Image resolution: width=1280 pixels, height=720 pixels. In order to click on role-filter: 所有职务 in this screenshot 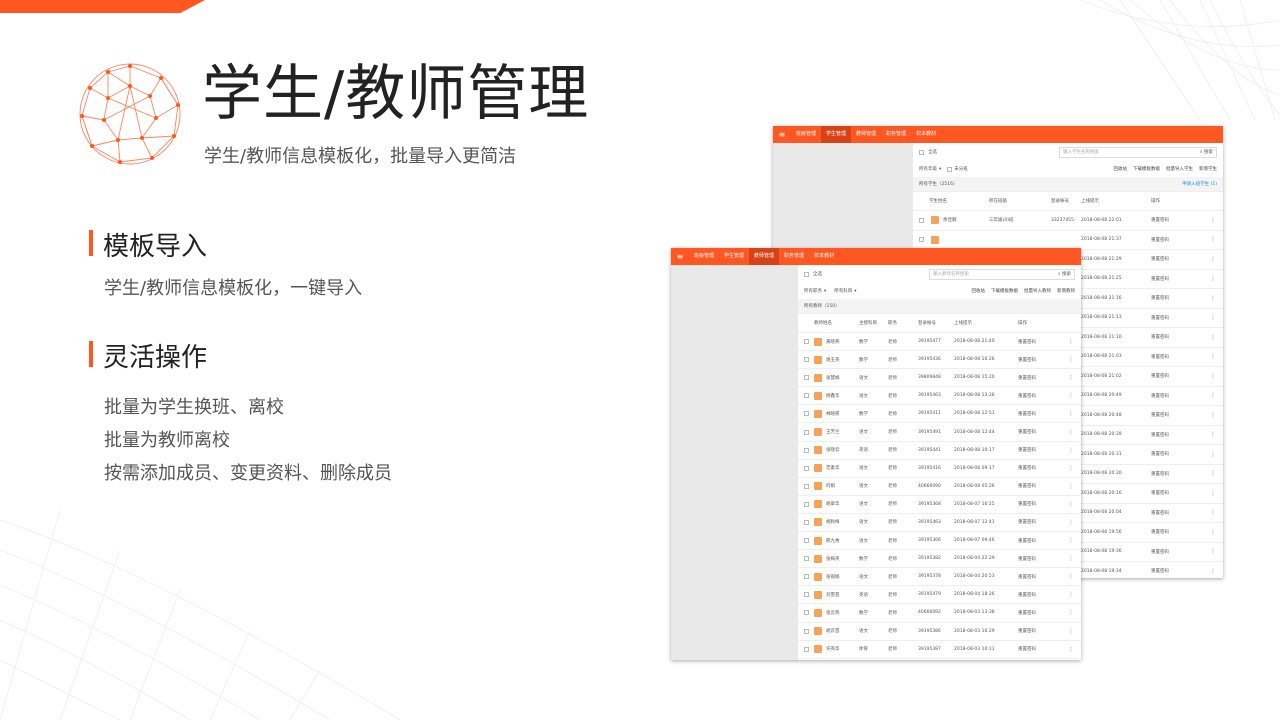, I will do `click(813, 291)`.